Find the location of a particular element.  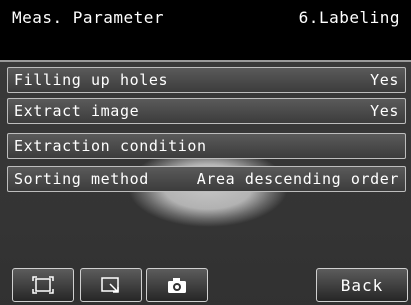

zoom-window-button is located at coordinates (111, 285).